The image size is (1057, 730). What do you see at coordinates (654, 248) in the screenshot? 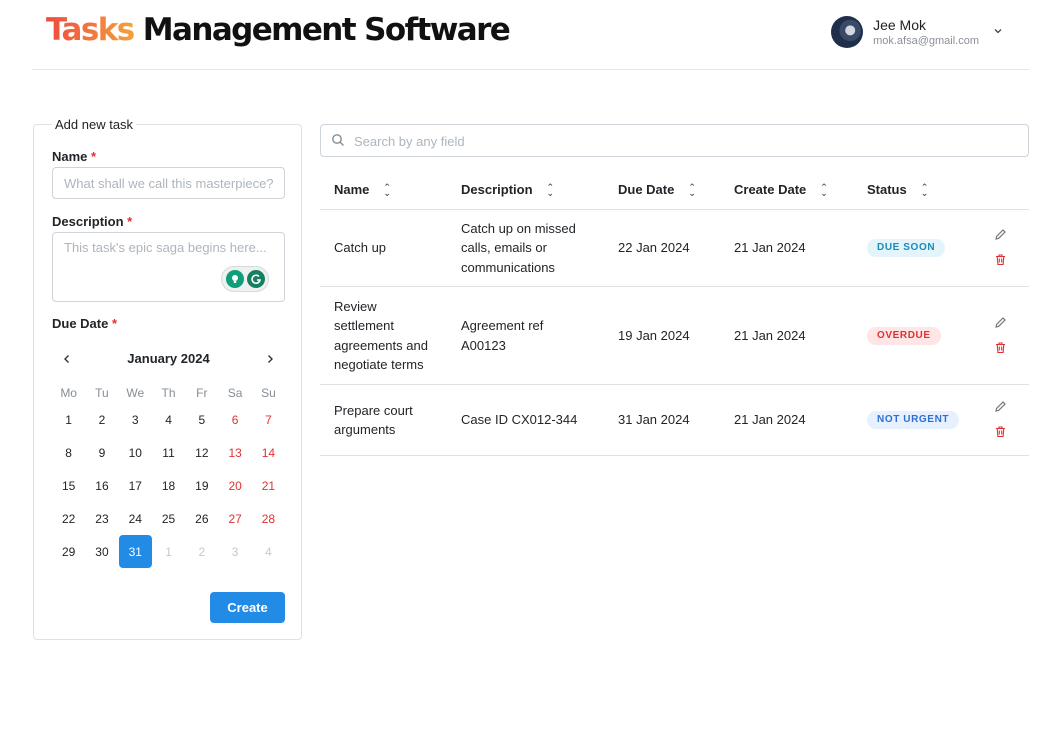
I see `task-due-date: 22 Jan 2024` at bounding box center [654, 248].